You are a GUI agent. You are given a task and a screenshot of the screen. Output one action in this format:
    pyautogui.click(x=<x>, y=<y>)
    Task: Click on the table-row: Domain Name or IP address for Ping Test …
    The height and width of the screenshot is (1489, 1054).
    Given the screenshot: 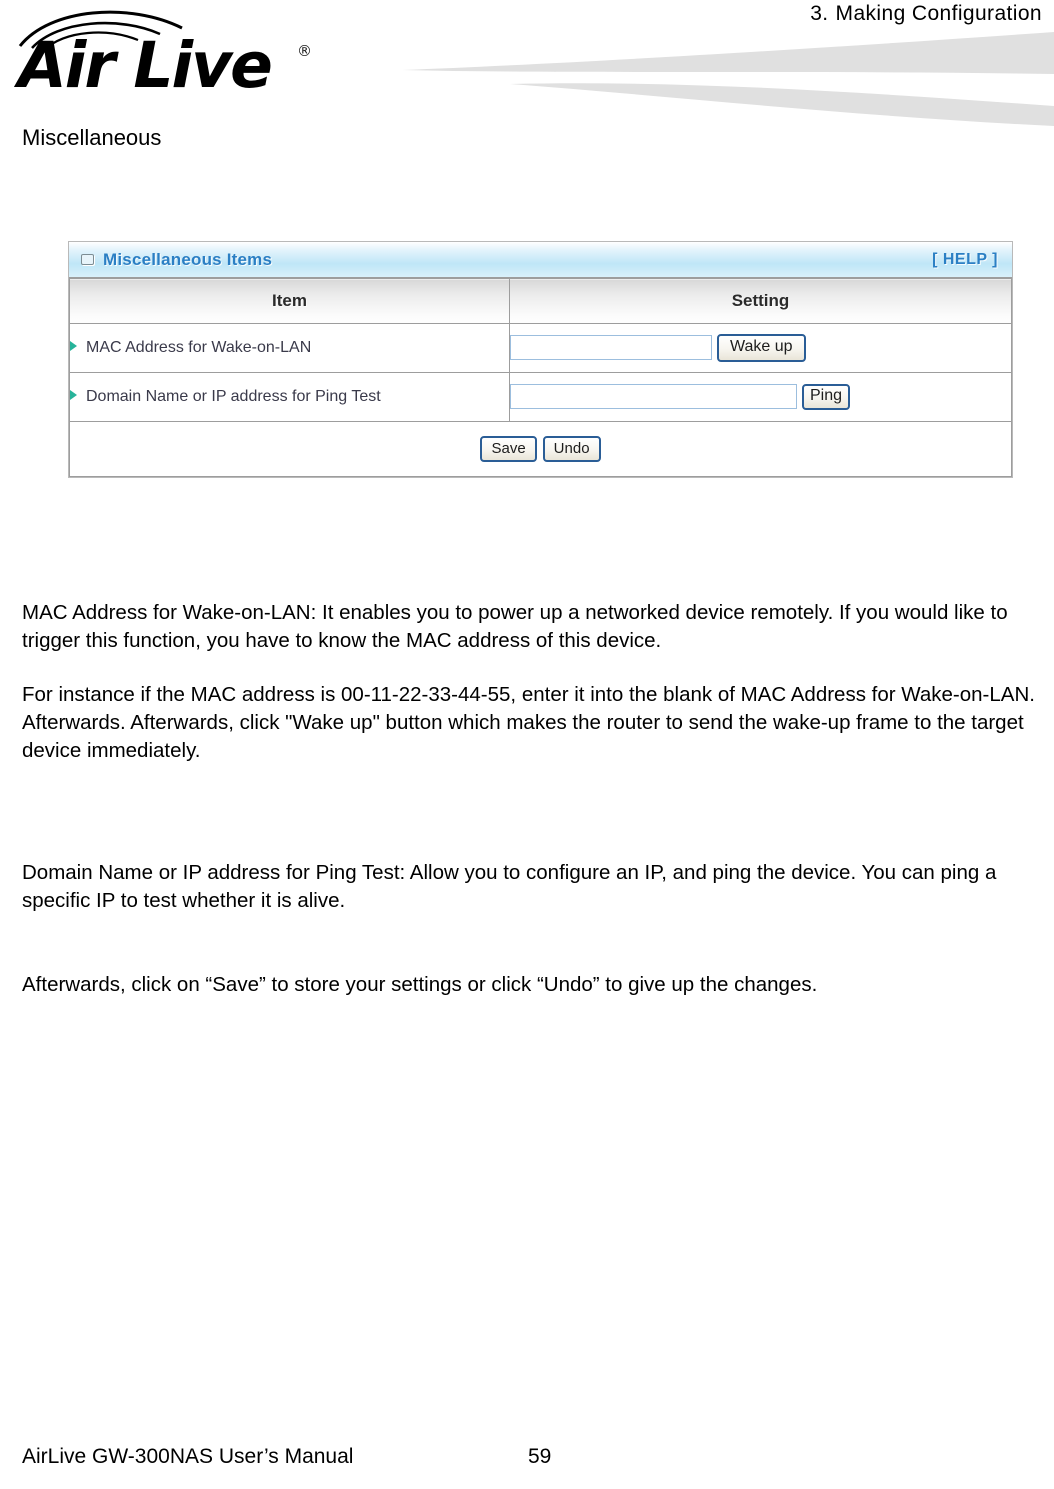 What is the action you would take?
    pyautogui.click(x=540, y=397)
    